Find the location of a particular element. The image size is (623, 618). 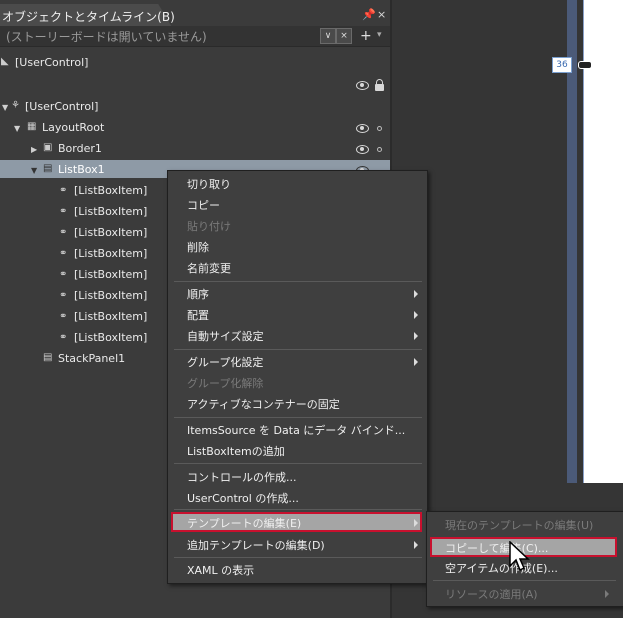

tree-stackpanel1: StackPanel1 is located at coordinates (91, 358).